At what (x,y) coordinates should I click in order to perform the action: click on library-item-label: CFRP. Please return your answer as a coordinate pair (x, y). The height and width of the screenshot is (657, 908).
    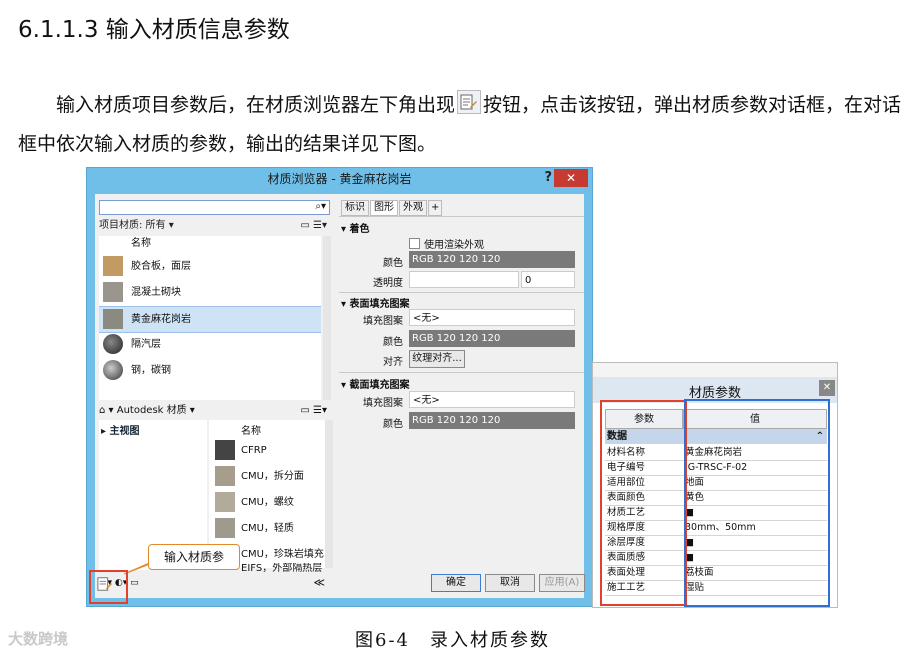
    Looking at the image, I should click on (254, 450).